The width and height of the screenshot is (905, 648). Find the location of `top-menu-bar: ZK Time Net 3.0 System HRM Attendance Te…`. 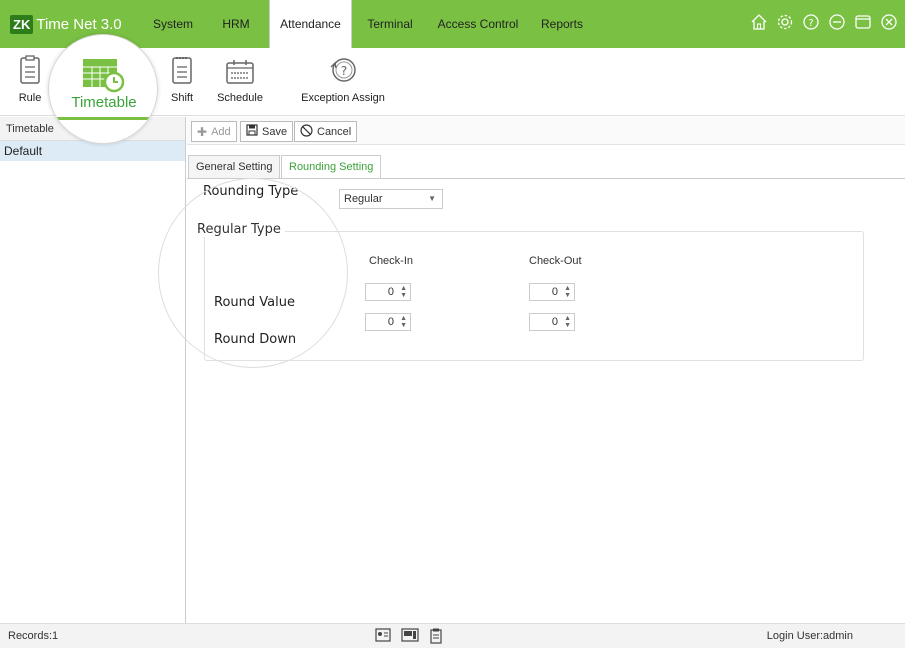

top-menu-bar: ZK Time Net 3.0 System HRM Attendance Te… is located at coordinates (452, 24).